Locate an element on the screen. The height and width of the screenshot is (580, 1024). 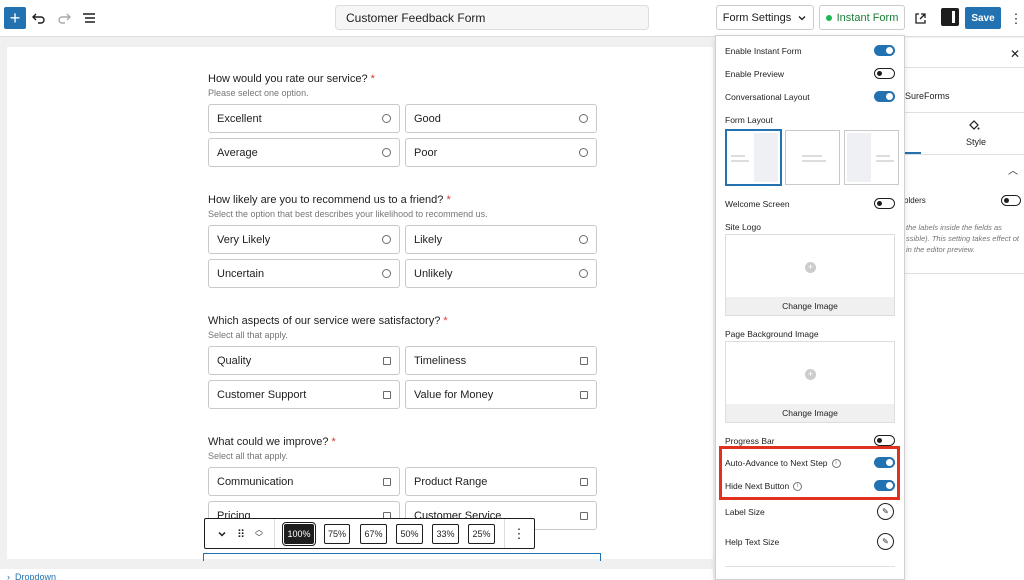
enable-instant-form-label: Enable Instant Form is located at coordinates (763, 51).